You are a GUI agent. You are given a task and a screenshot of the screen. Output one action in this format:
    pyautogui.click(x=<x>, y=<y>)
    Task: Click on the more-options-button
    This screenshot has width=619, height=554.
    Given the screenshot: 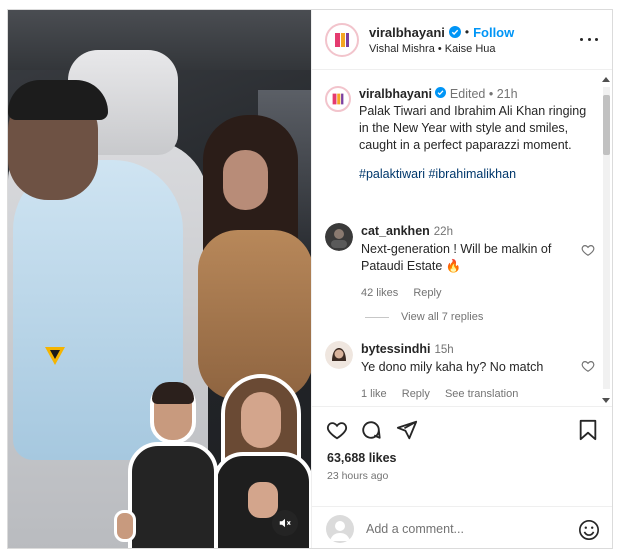 What is the action you would take?
    pyautogui.click(x=589, y=39)
    